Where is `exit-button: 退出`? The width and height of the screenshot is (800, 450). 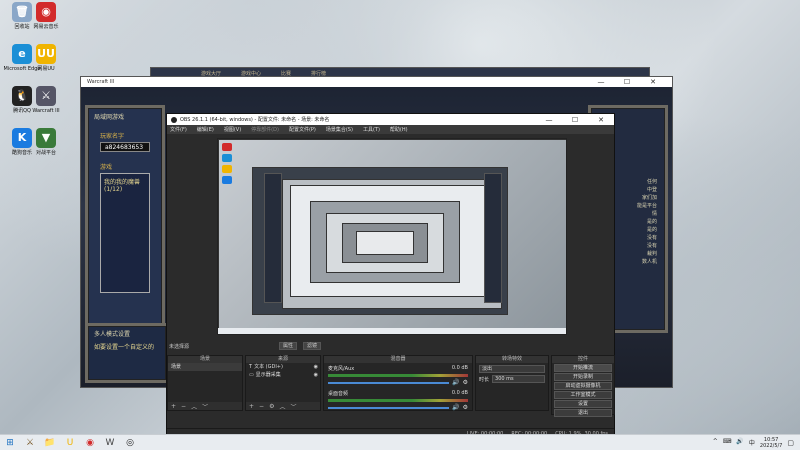
exit-button: 退出 is located at coordinates (583, 413).